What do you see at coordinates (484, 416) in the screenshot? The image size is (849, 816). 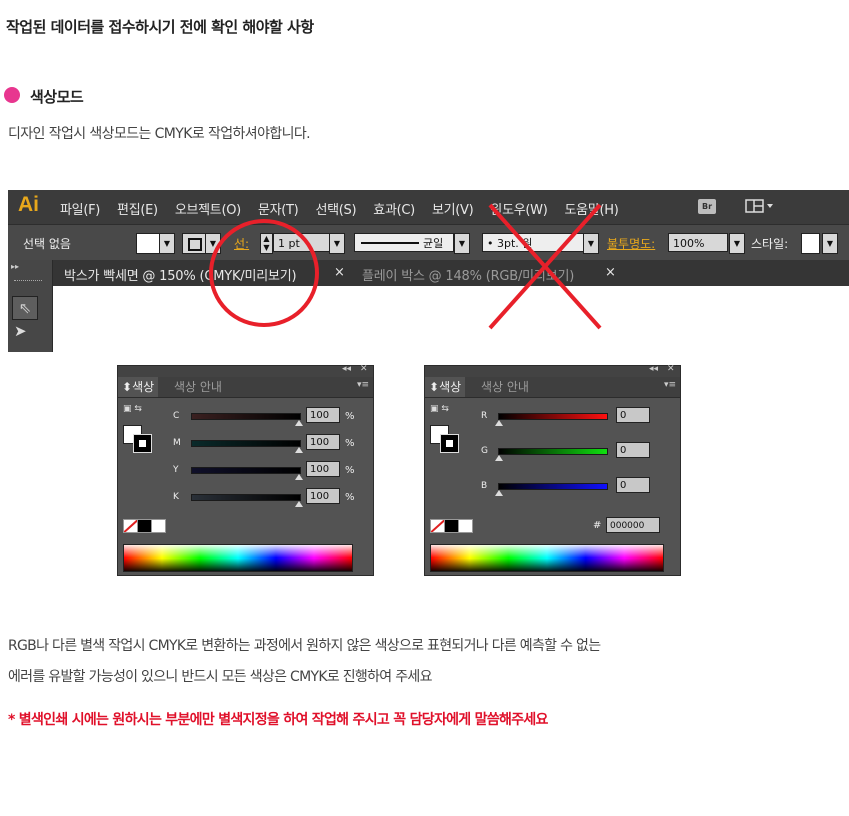 I see `slider-label: R` at bounding box center [484, 416].